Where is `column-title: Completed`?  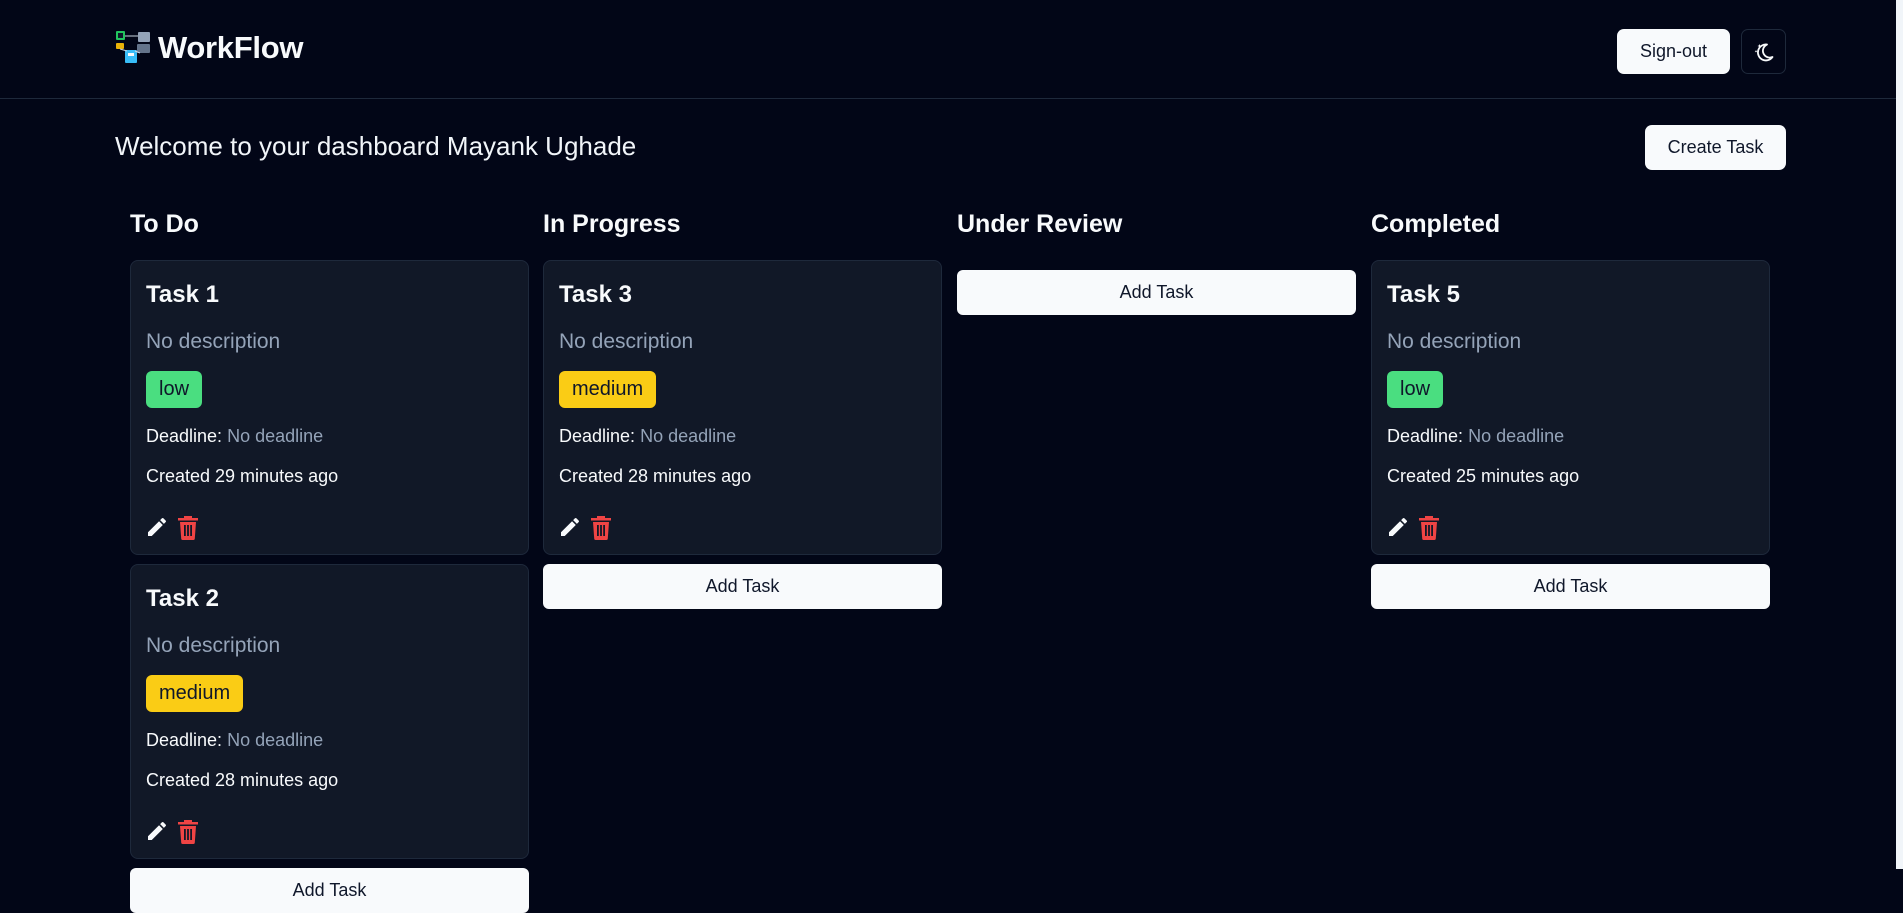 column-title: Completed is located at coordinates (1436, 224).